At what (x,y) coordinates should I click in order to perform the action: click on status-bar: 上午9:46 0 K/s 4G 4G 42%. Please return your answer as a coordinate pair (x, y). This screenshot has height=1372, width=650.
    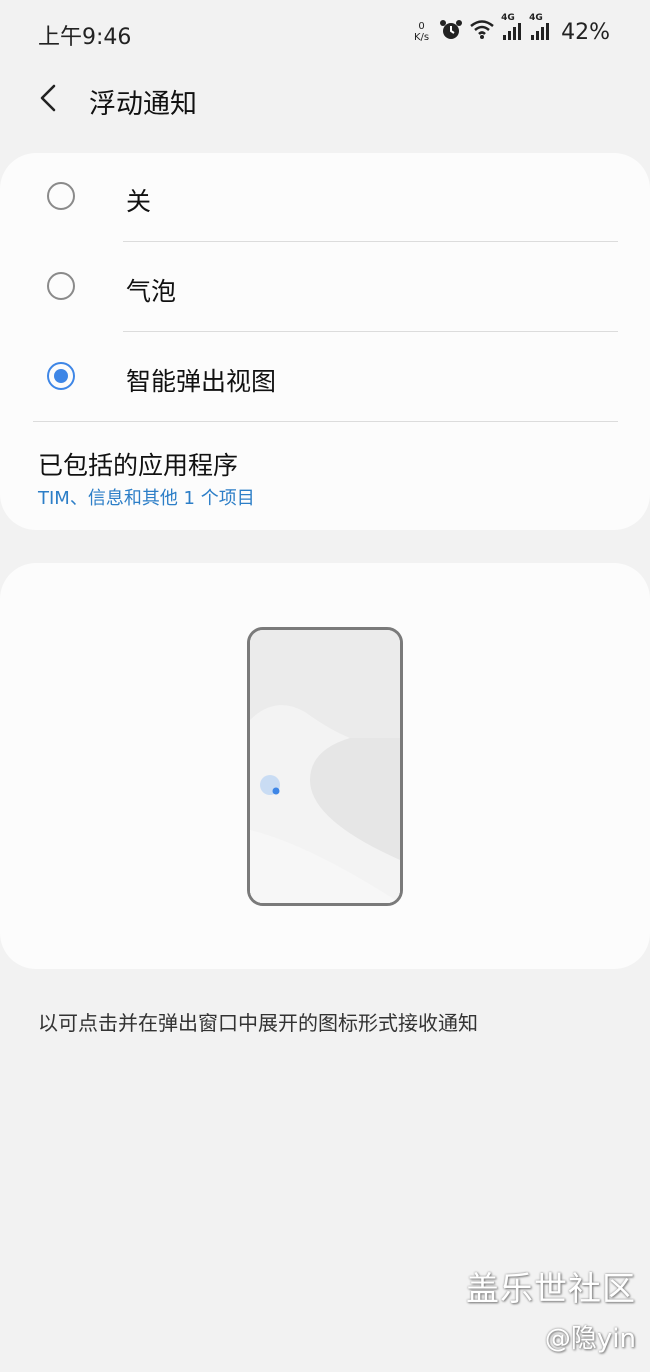
    Looking at the image, I should click on (325, 32).